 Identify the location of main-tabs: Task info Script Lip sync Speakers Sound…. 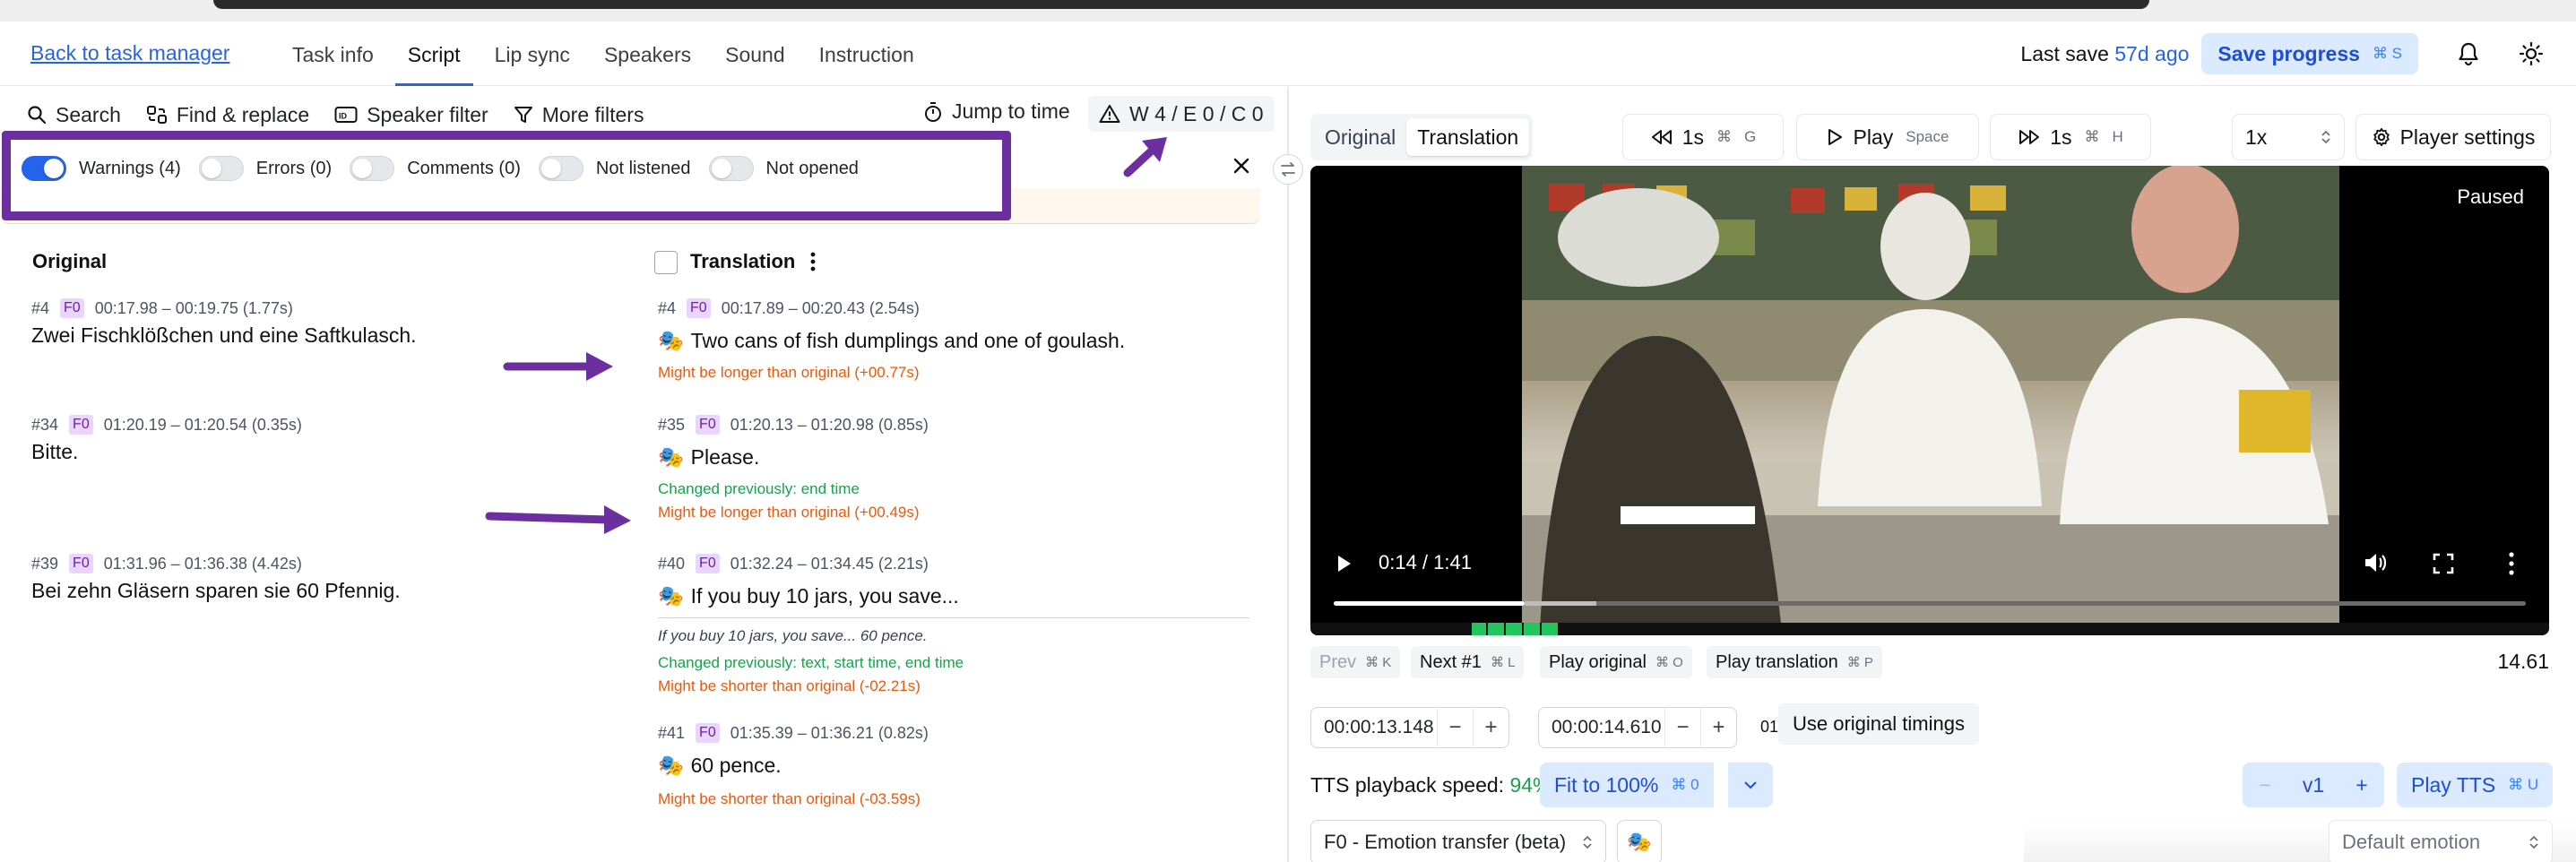
(608, 54).